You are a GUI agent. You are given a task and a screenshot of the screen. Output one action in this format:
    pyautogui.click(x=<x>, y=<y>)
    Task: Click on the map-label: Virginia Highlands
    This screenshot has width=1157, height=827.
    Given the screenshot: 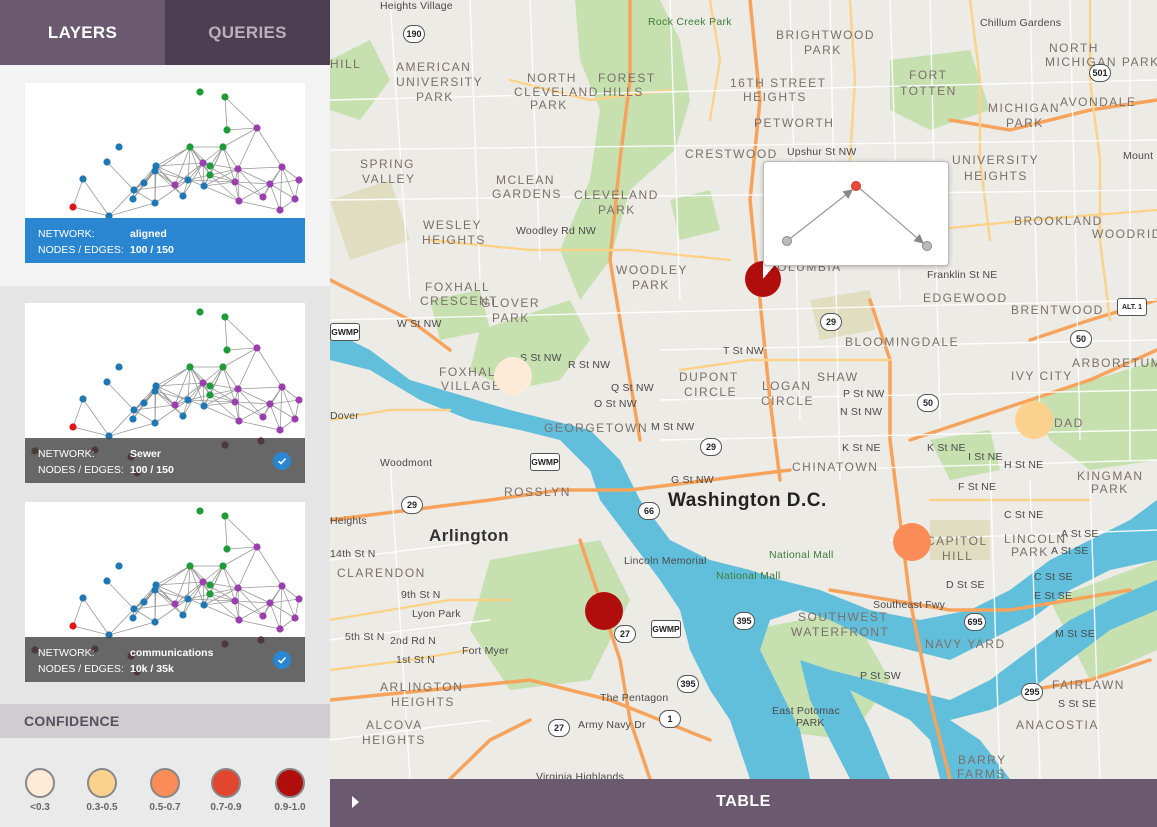 What is the action you would take?
    pyautogui.click(x=580, y=775)
    